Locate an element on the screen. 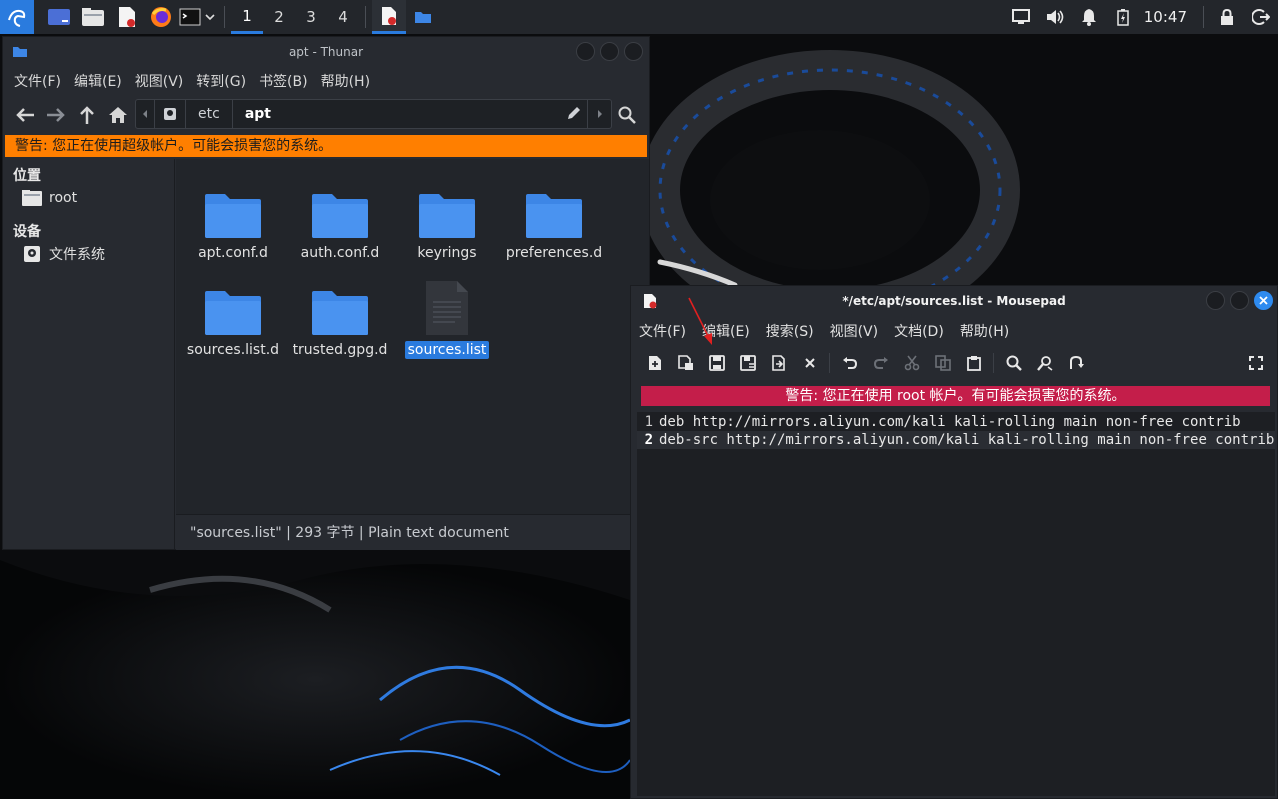  path-scroll-left is located at coordinates (145, 114).